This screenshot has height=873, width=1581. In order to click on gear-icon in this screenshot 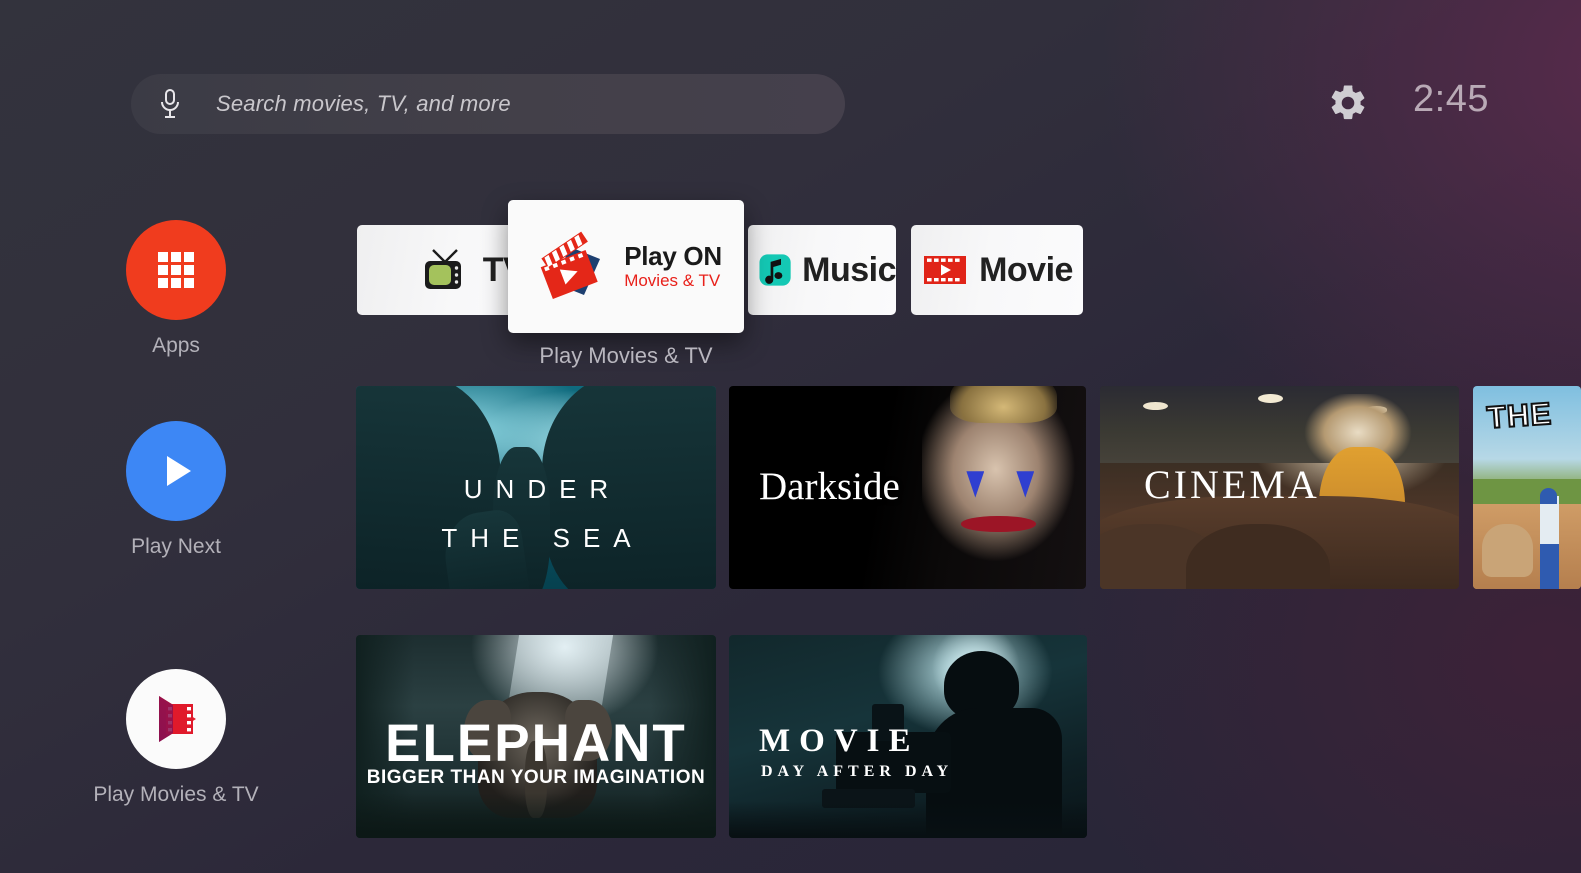, I will do `click(1348, 103)`.